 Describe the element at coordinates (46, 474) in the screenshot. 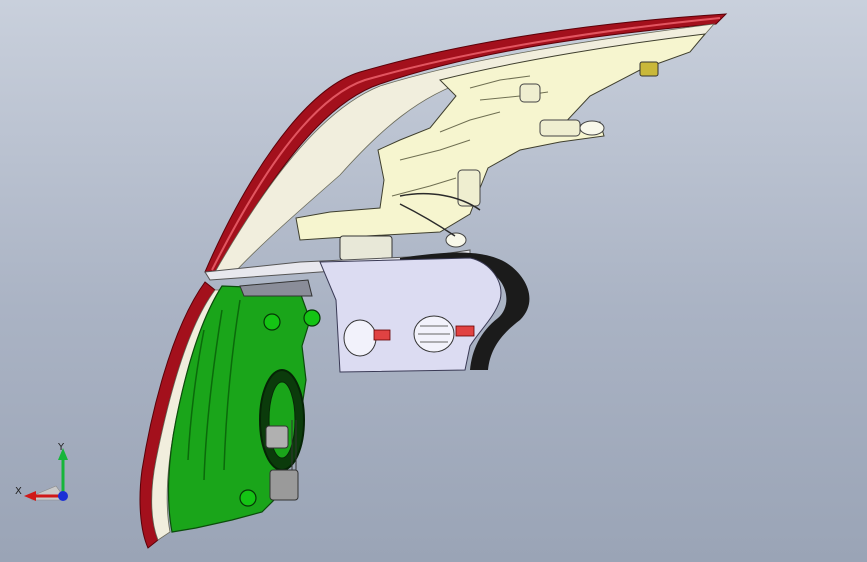

I see `coordinate-triad` at that location.